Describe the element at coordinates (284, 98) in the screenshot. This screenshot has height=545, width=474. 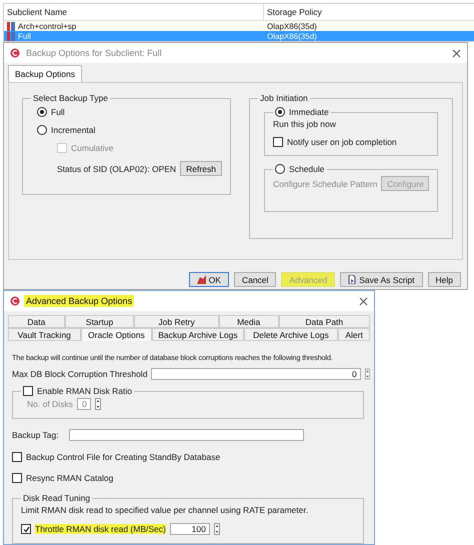
I see `group-title: Job Initiation` at that location.